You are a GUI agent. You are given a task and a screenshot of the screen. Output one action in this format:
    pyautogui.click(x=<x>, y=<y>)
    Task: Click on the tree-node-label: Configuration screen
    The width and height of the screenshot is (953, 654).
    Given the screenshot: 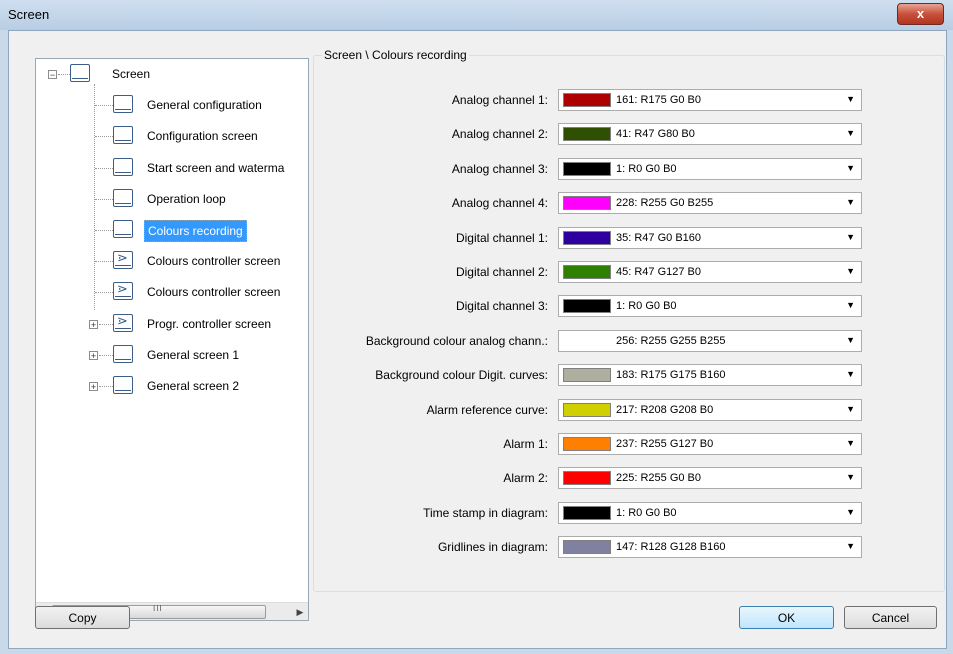 What is the action you would take?
    pyautogui.click(x=202, y=136)
    